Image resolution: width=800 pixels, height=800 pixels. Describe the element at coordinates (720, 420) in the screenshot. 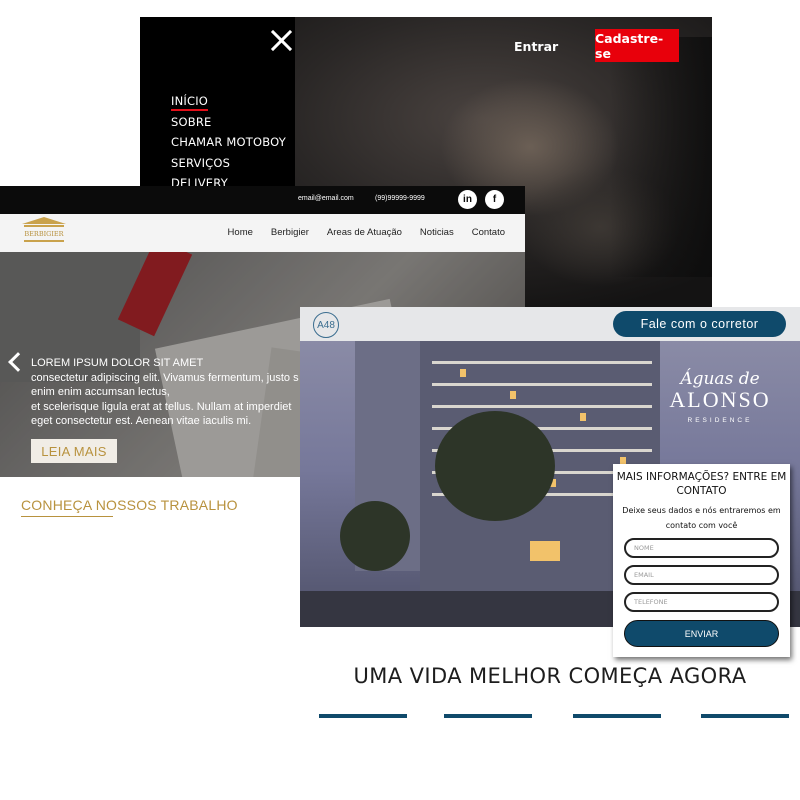

I see `brand-line: RESIDENCE` at that location.